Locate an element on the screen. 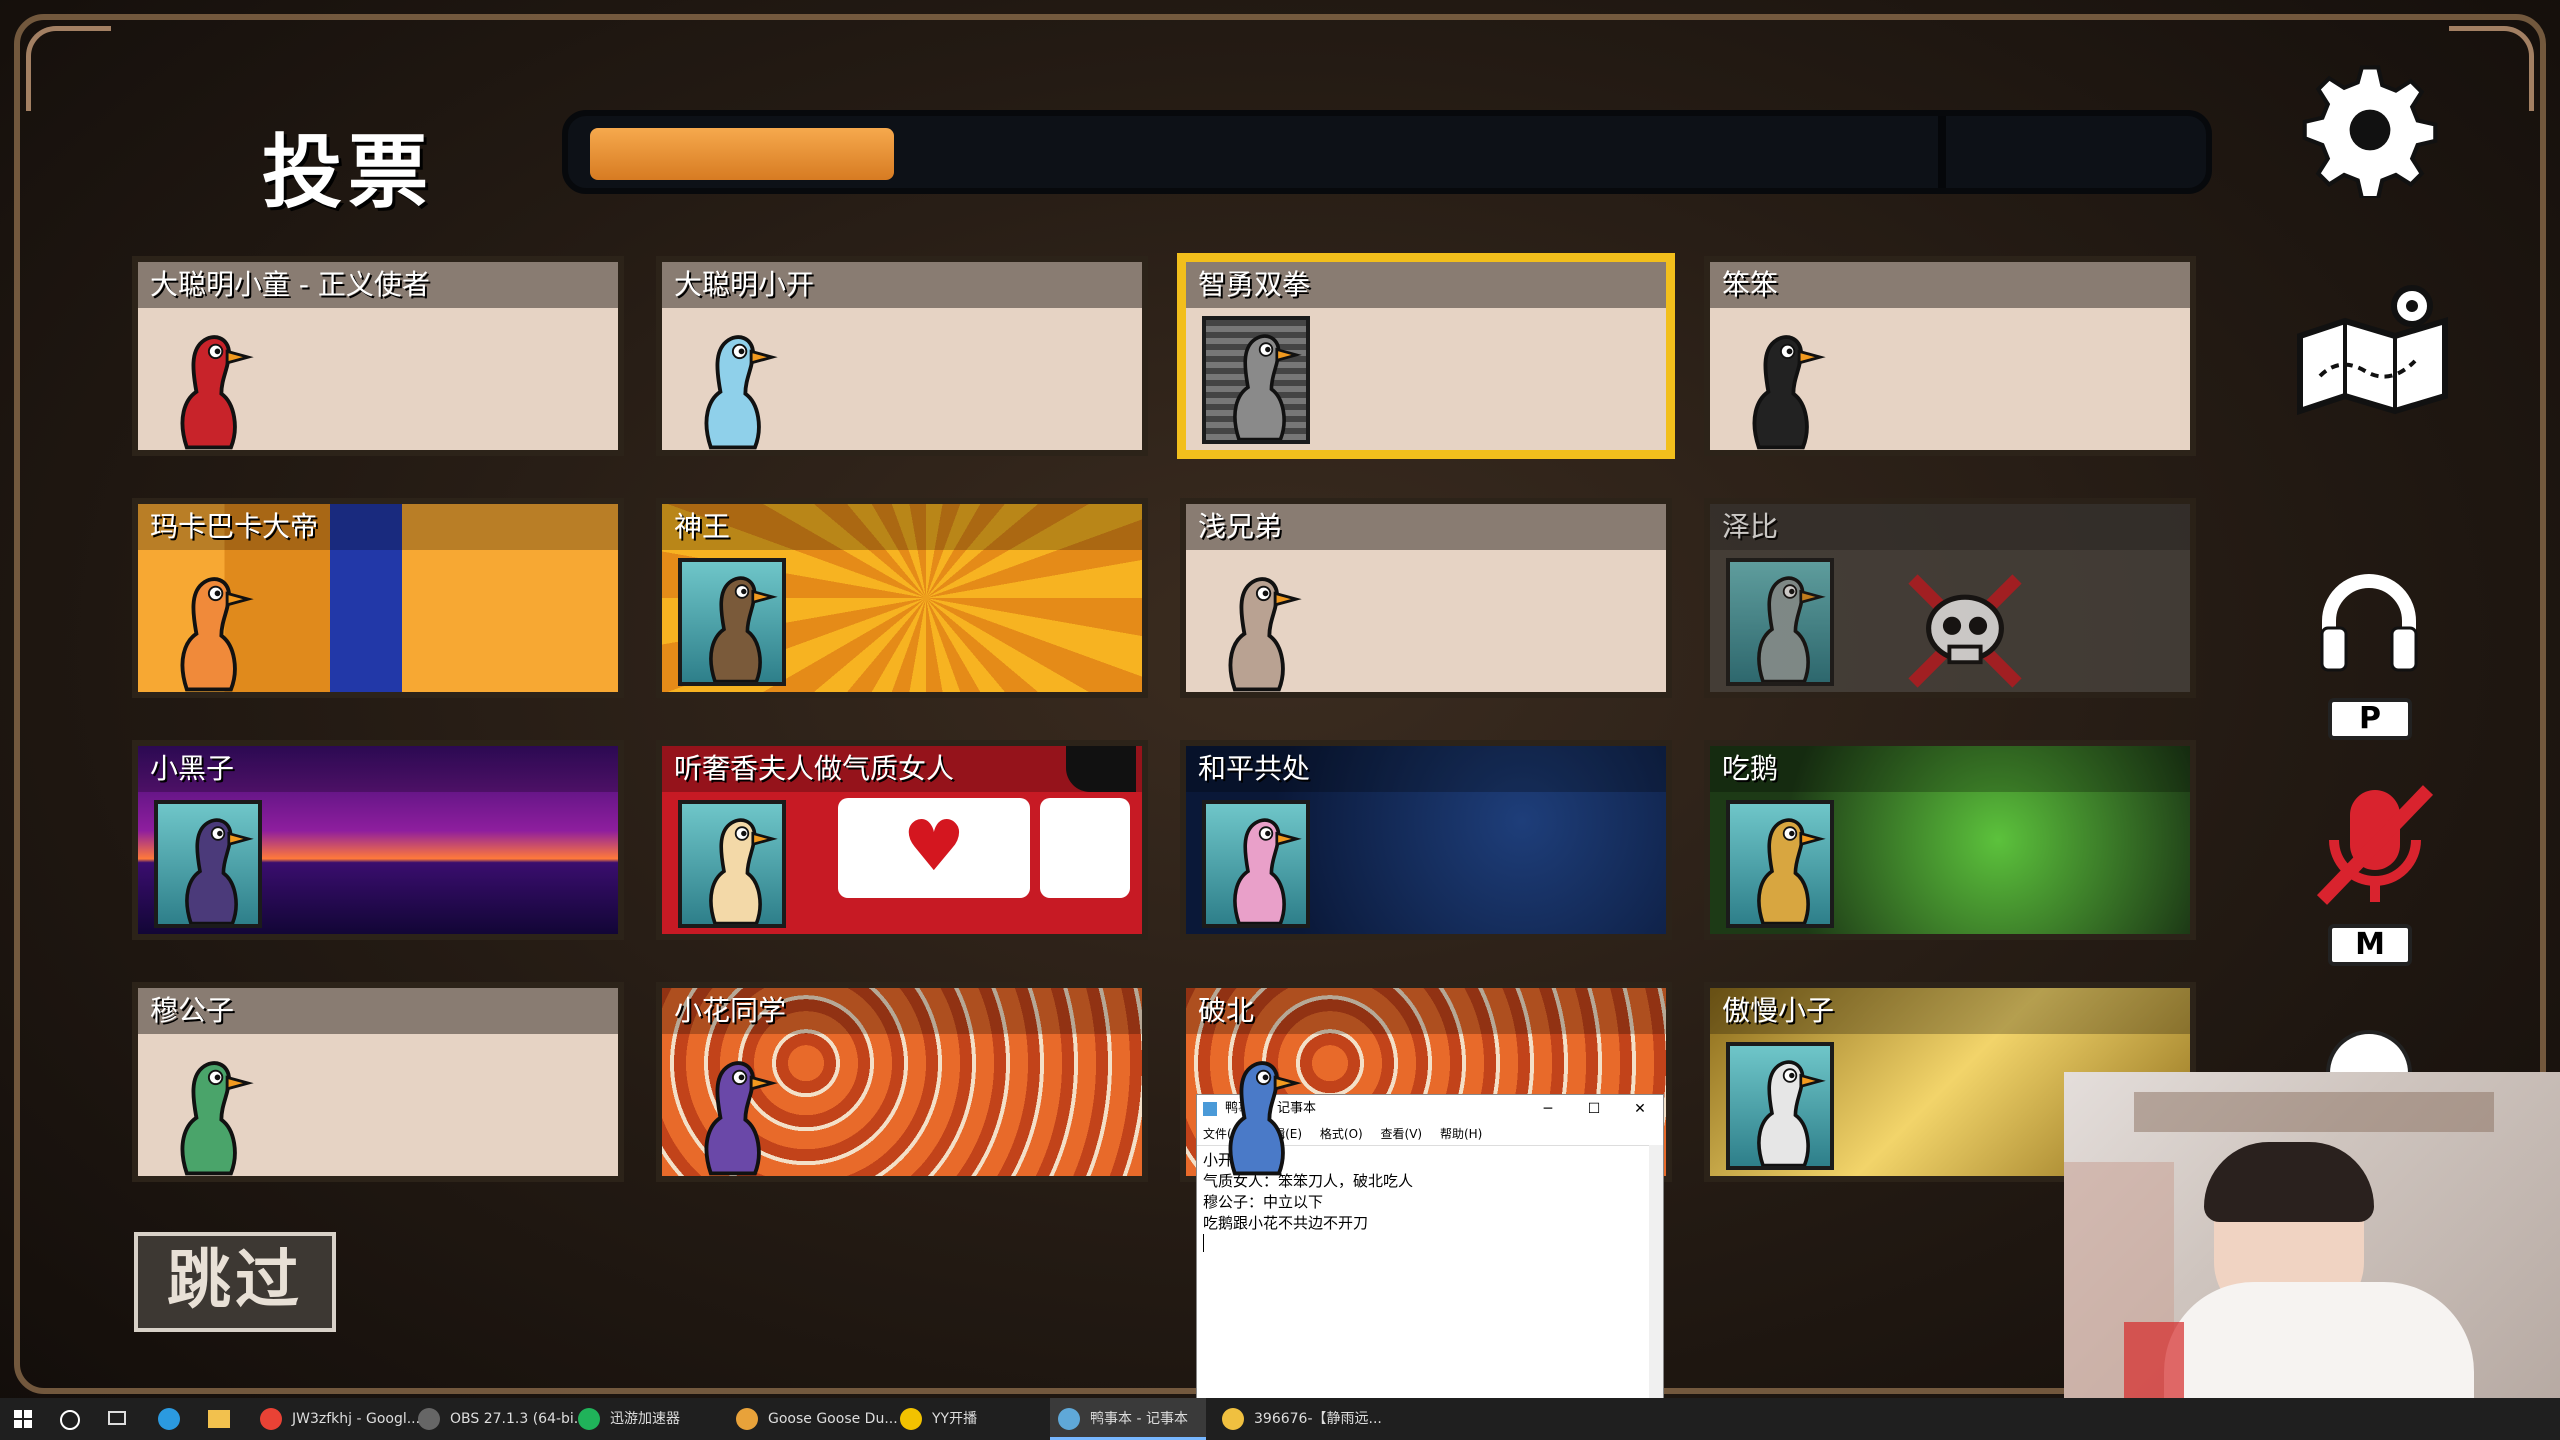 The height and width of the screenshot is (1440, 2560). headphones-icon is located at coordinates (2369, 623).